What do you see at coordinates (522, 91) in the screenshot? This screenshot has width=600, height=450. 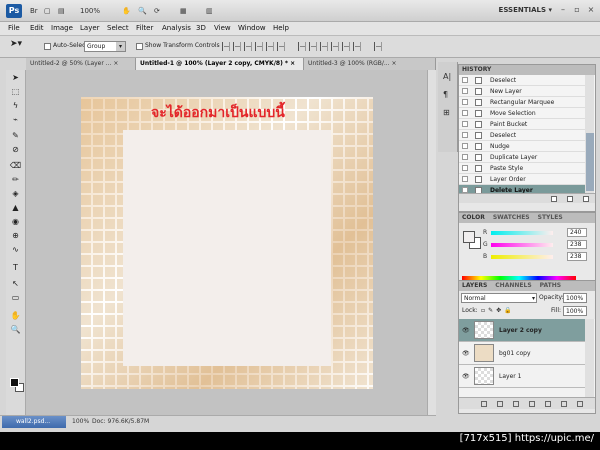 I see `history-item: New Layer` at bounding box center [522, 91].